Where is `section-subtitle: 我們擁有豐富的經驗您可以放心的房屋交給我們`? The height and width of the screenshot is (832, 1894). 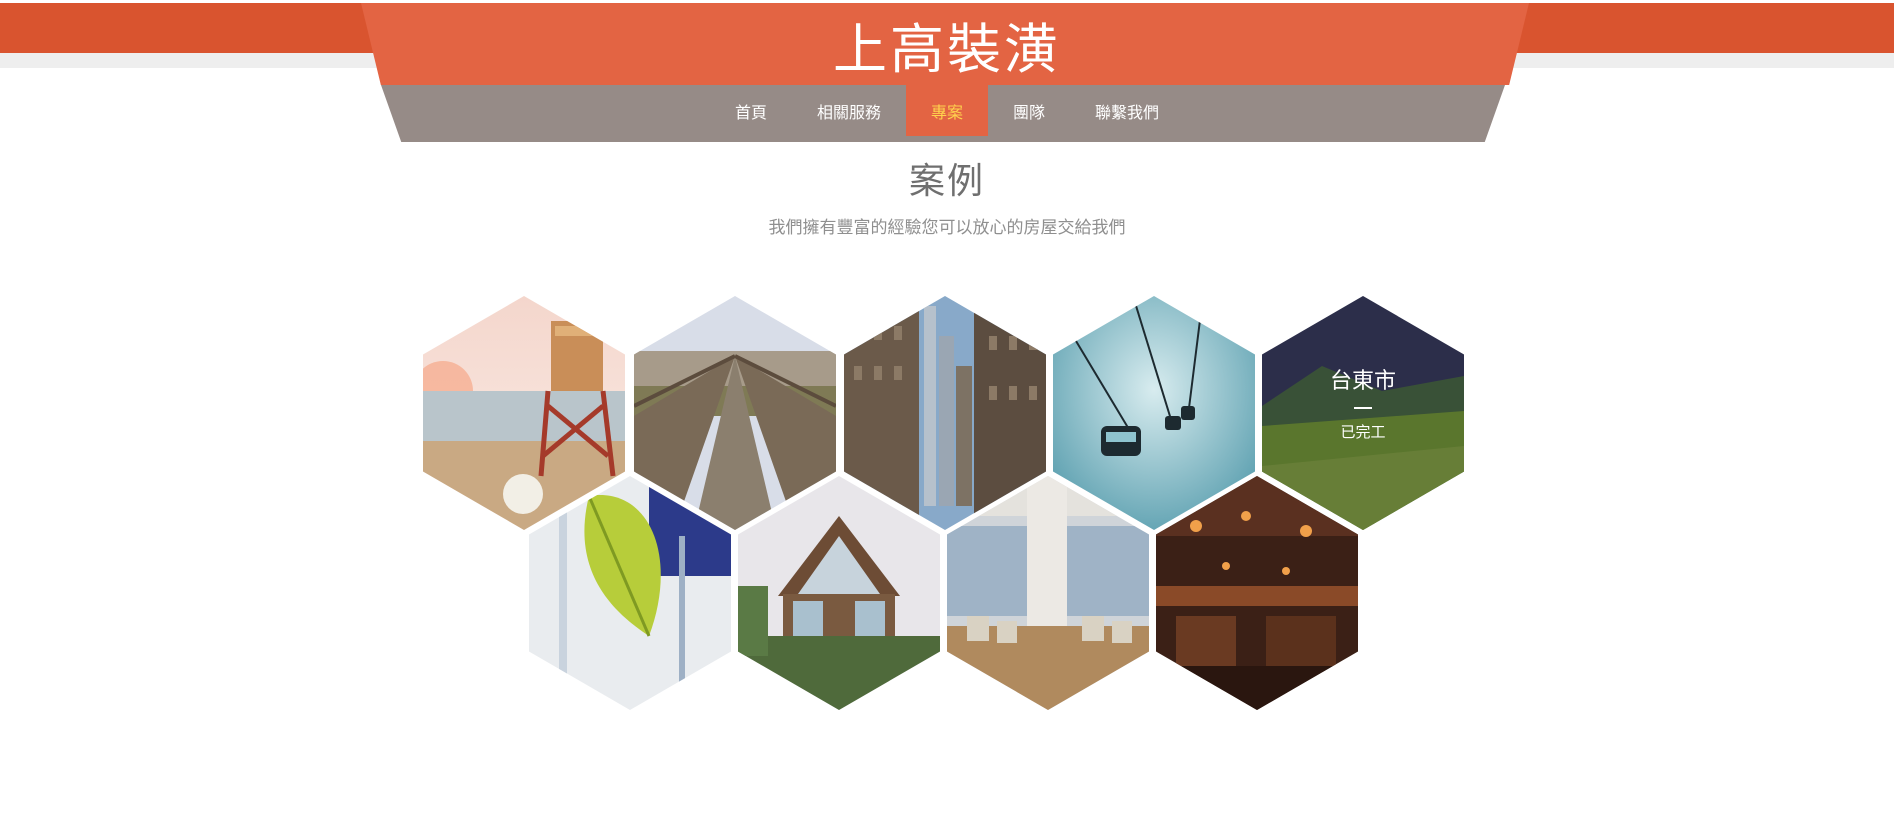
section-subtitle: 我們擁有豐富的經驗您可以放心的房屋交給我們 is located at coordinates (947, 228).